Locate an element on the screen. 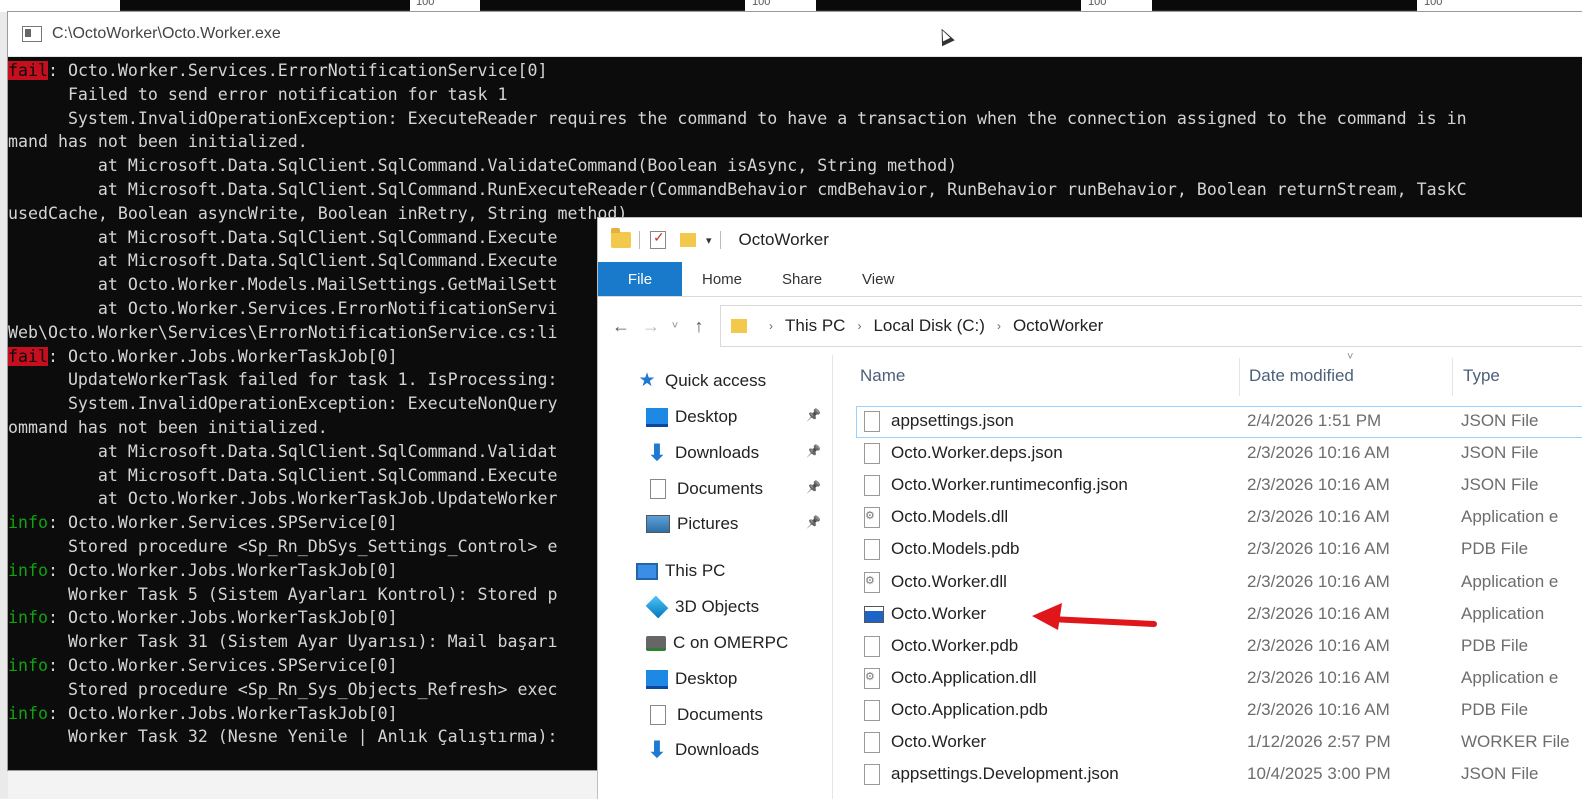  file-type: Application e is located at coordinates (1510, 517).